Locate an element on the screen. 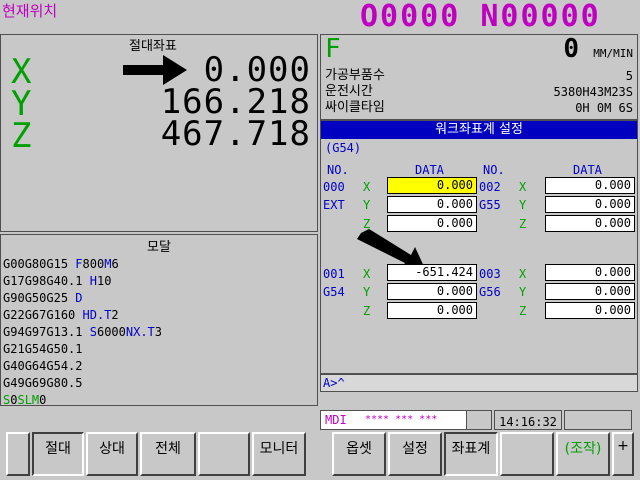 Image resolution: width=640 pixels, height=480 pixels. parts-value: 5 is located at coordinates (629, 76).